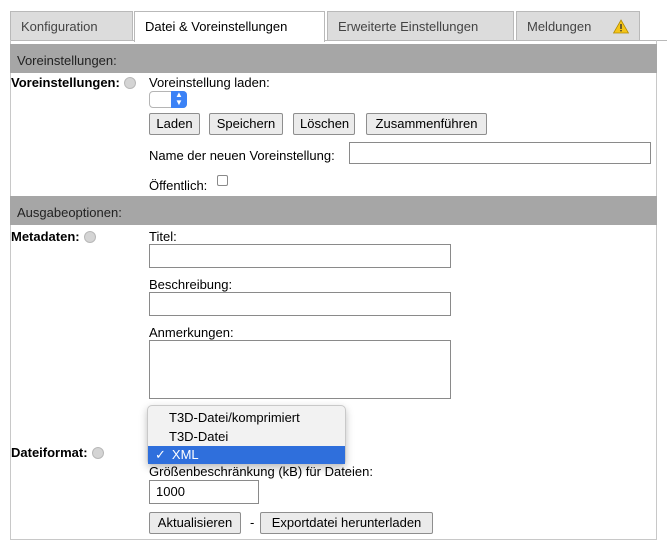 This screenshot has height=556, width=667. Describe the element at coordinates (300, 304) in the screenshot. I see `description-input` at that location.